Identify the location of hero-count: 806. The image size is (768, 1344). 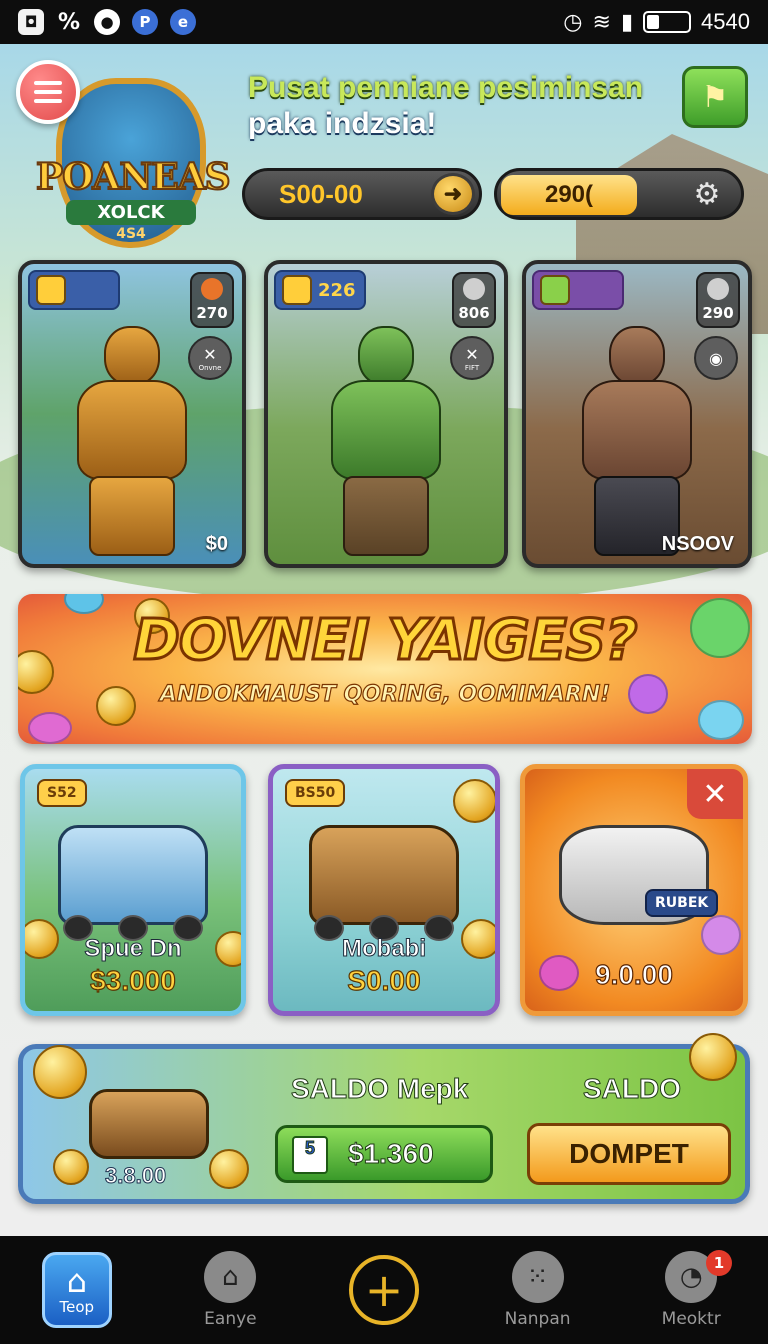
(474, 300).